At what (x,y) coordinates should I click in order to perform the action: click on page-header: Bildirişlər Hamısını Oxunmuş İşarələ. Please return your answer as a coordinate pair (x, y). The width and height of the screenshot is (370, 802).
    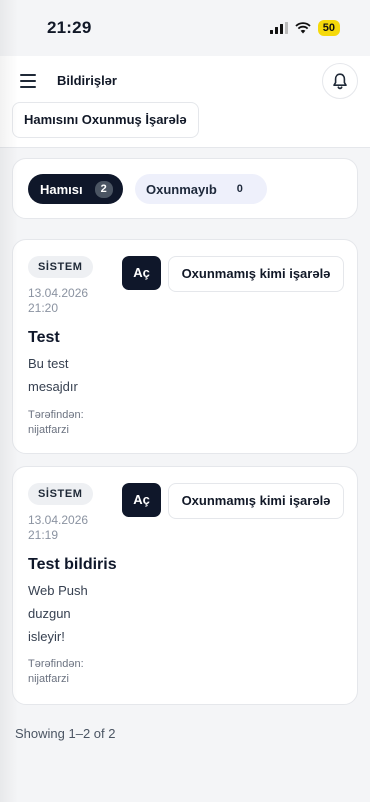
    Looking at the image, I should click on (185, 102).